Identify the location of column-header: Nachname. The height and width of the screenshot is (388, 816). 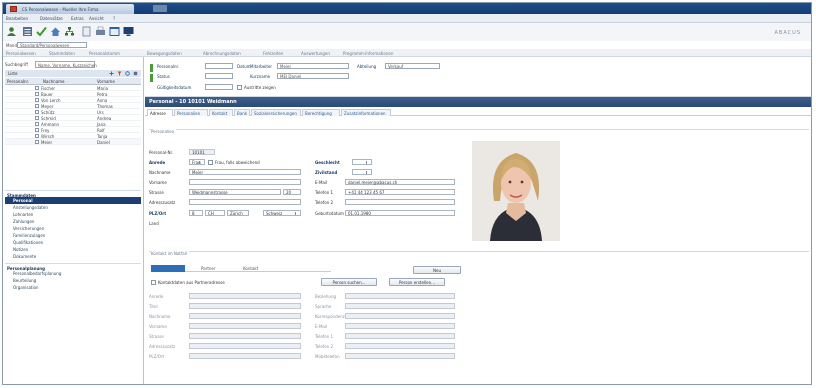
(54, 81).